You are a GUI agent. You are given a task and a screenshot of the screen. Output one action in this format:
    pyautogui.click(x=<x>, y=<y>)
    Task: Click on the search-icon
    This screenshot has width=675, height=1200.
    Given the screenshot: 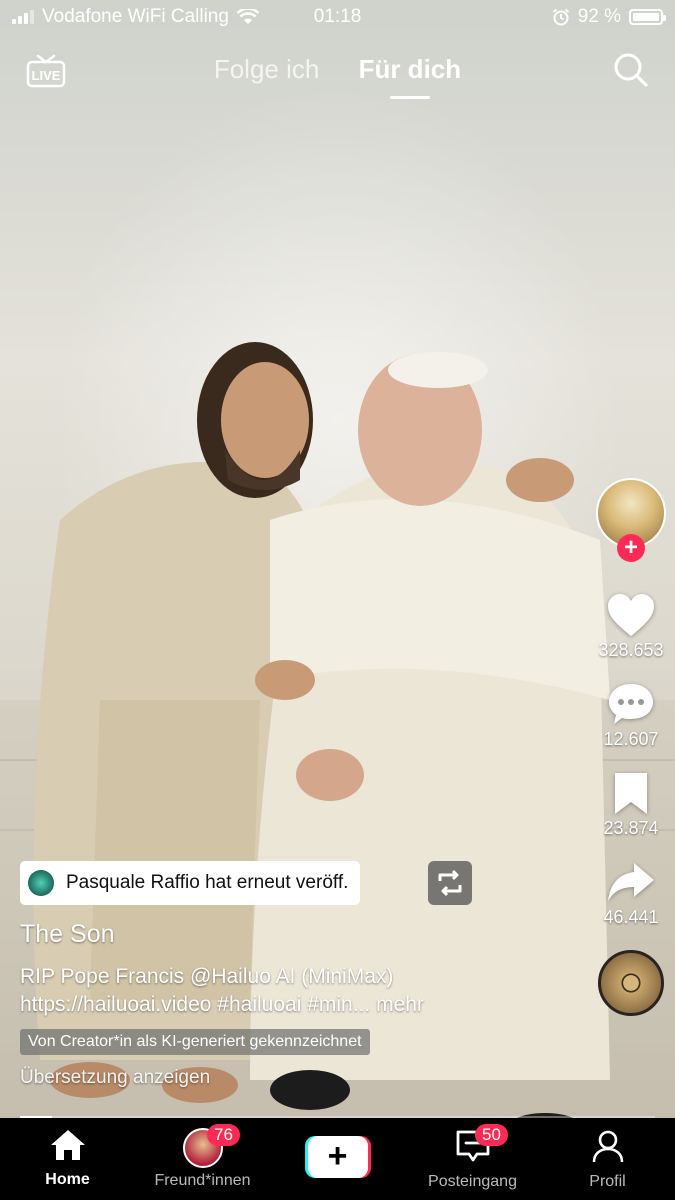 What is the action you would take?
    pyautogui.click(x=631, y=70)
    